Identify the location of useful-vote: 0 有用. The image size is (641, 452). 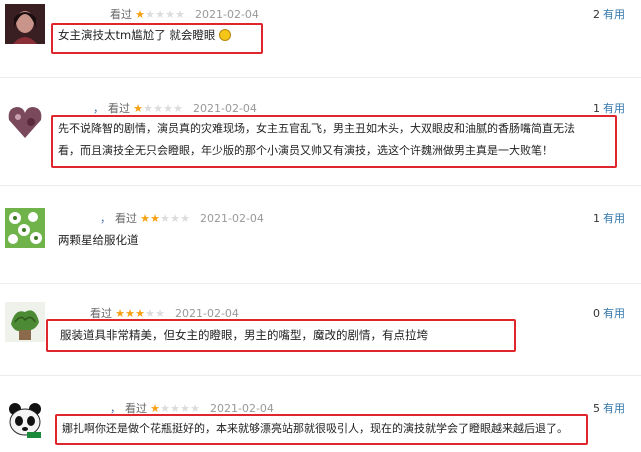
(609, 313).